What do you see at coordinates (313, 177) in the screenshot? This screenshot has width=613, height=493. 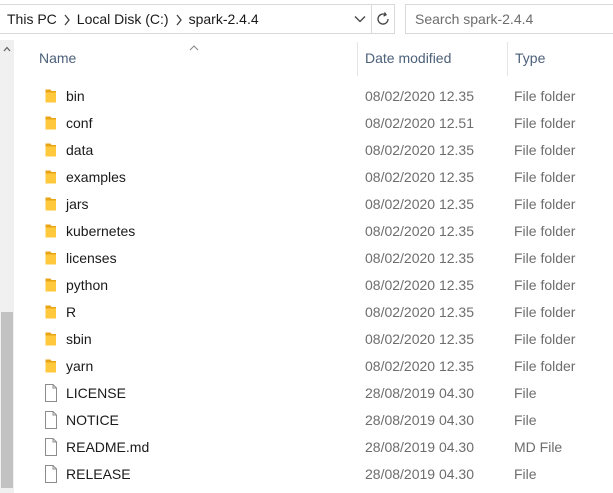 I see `file-row: examples 08/02/2020 12.35 File folder` at bounding box center [313, 177].